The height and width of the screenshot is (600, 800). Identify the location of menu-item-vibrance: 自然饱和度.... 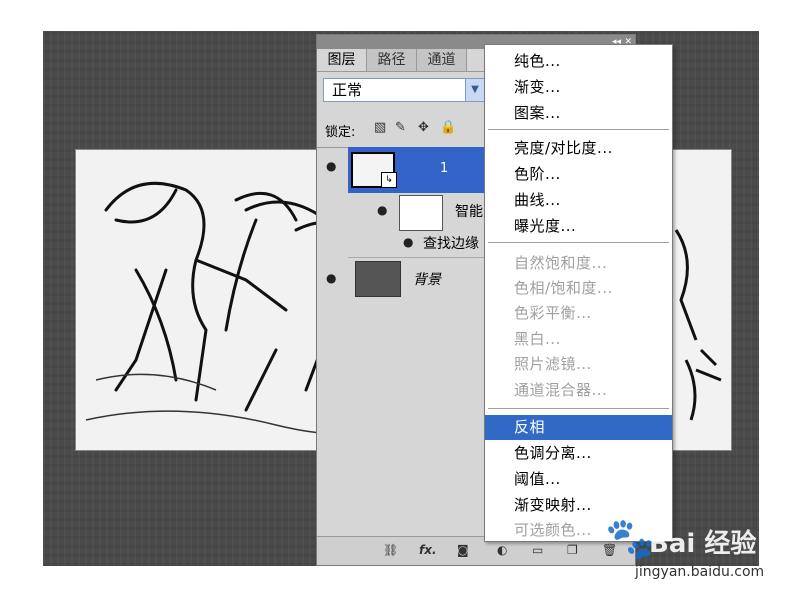
(578, 263).